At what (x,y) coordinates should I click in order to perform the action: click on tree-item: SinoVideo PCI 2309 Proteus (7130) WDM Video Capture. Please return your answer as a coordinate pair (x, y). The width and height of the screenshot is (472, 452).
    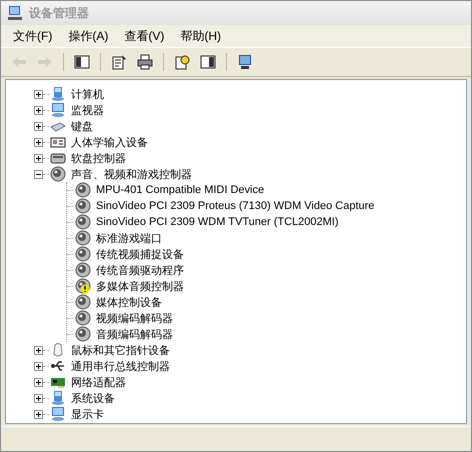
    Looking at the image, I should click on (235, 206).